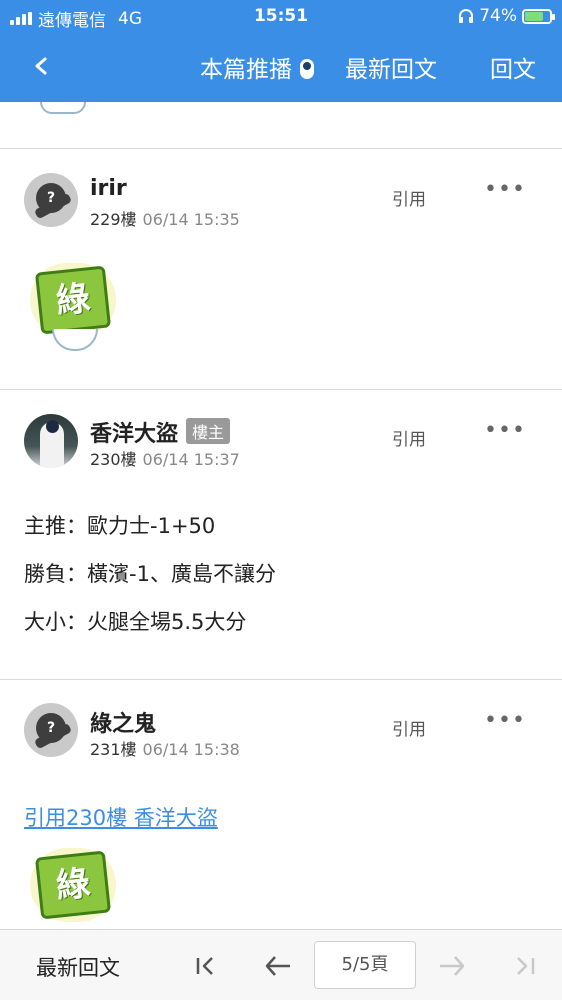  I want to click on username: 香洋大盜, so click(134, 434).